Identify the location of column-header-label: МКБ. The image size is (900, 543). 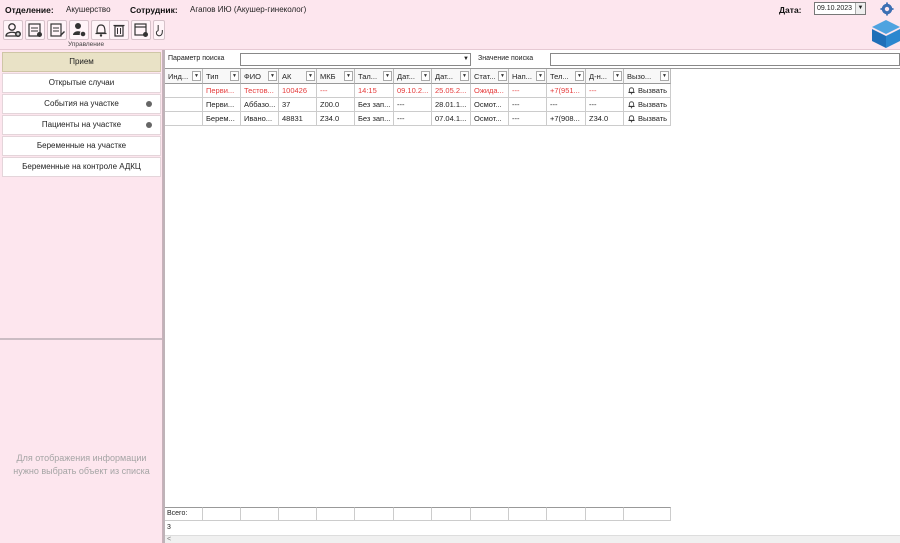
(328, 76).